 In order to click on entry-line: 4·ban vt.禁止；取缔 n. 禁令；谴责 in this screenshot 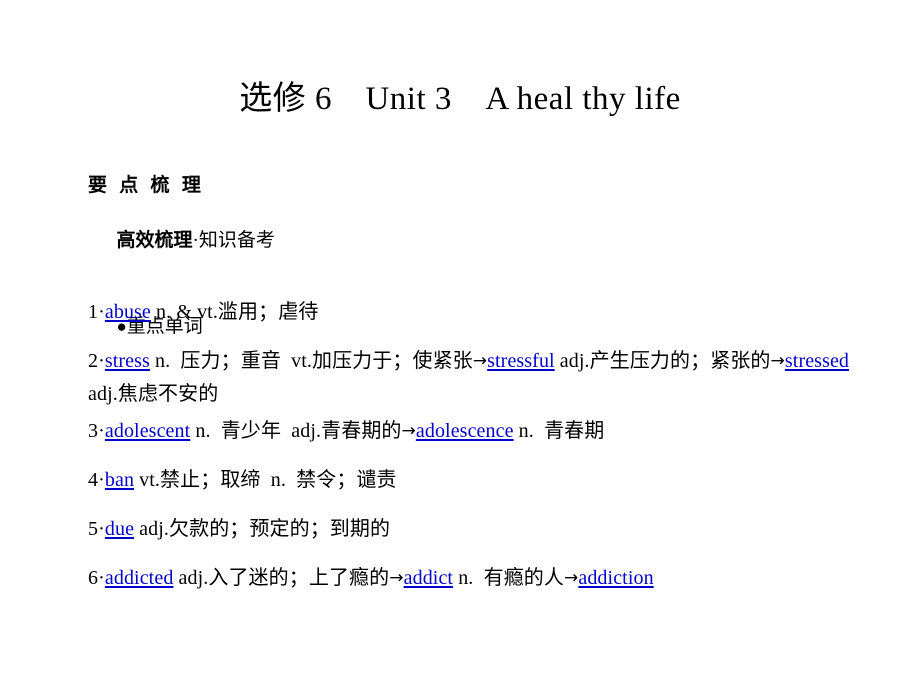, I will do `click(473, 480)`.